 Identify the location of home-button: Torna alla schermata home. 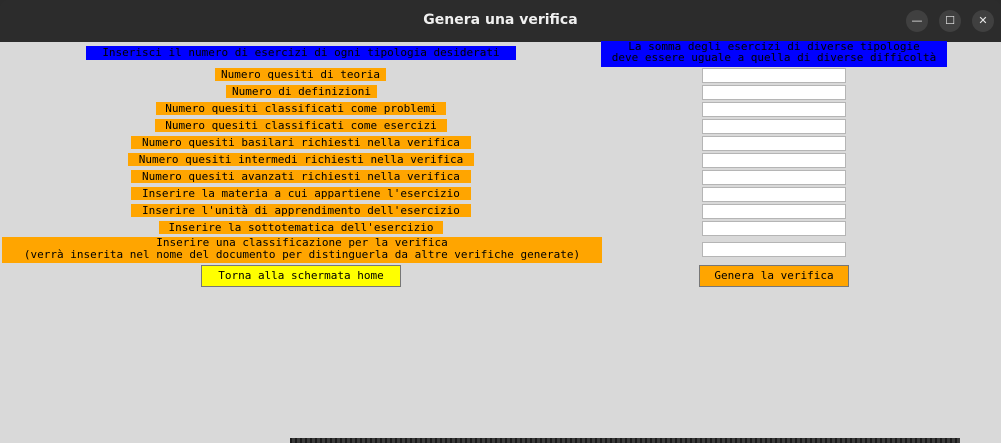
(301, 276).